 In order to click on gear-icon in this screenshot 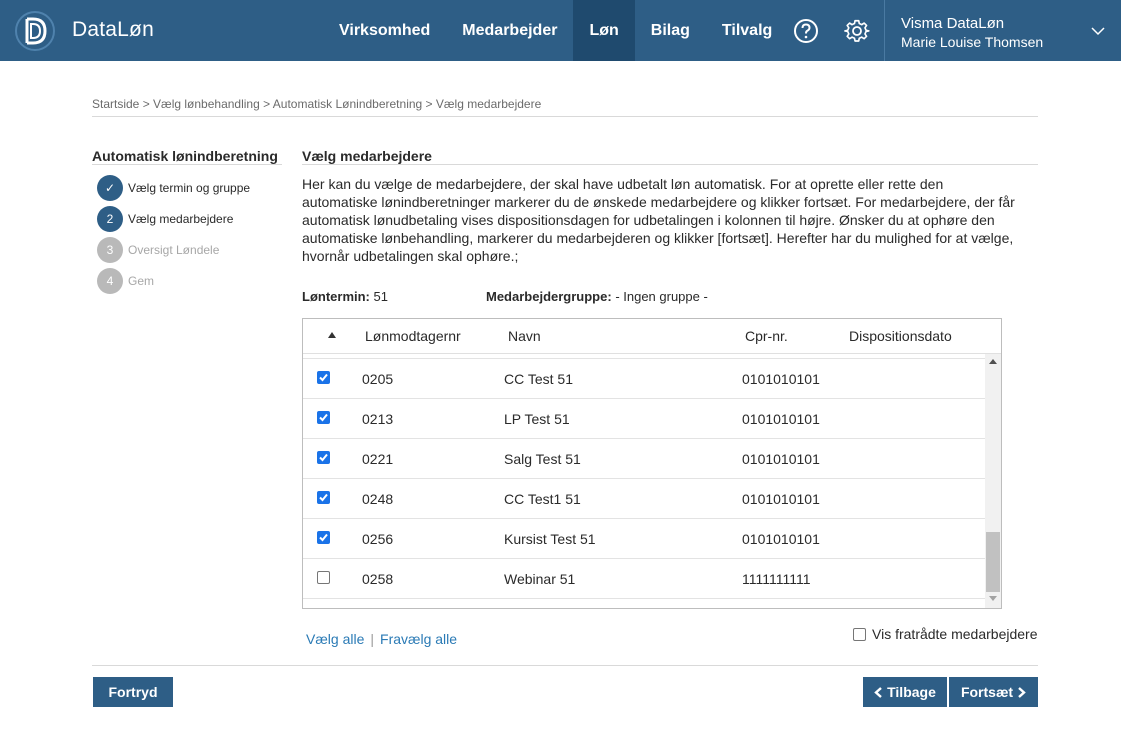, I will do `click(857, 31)`.